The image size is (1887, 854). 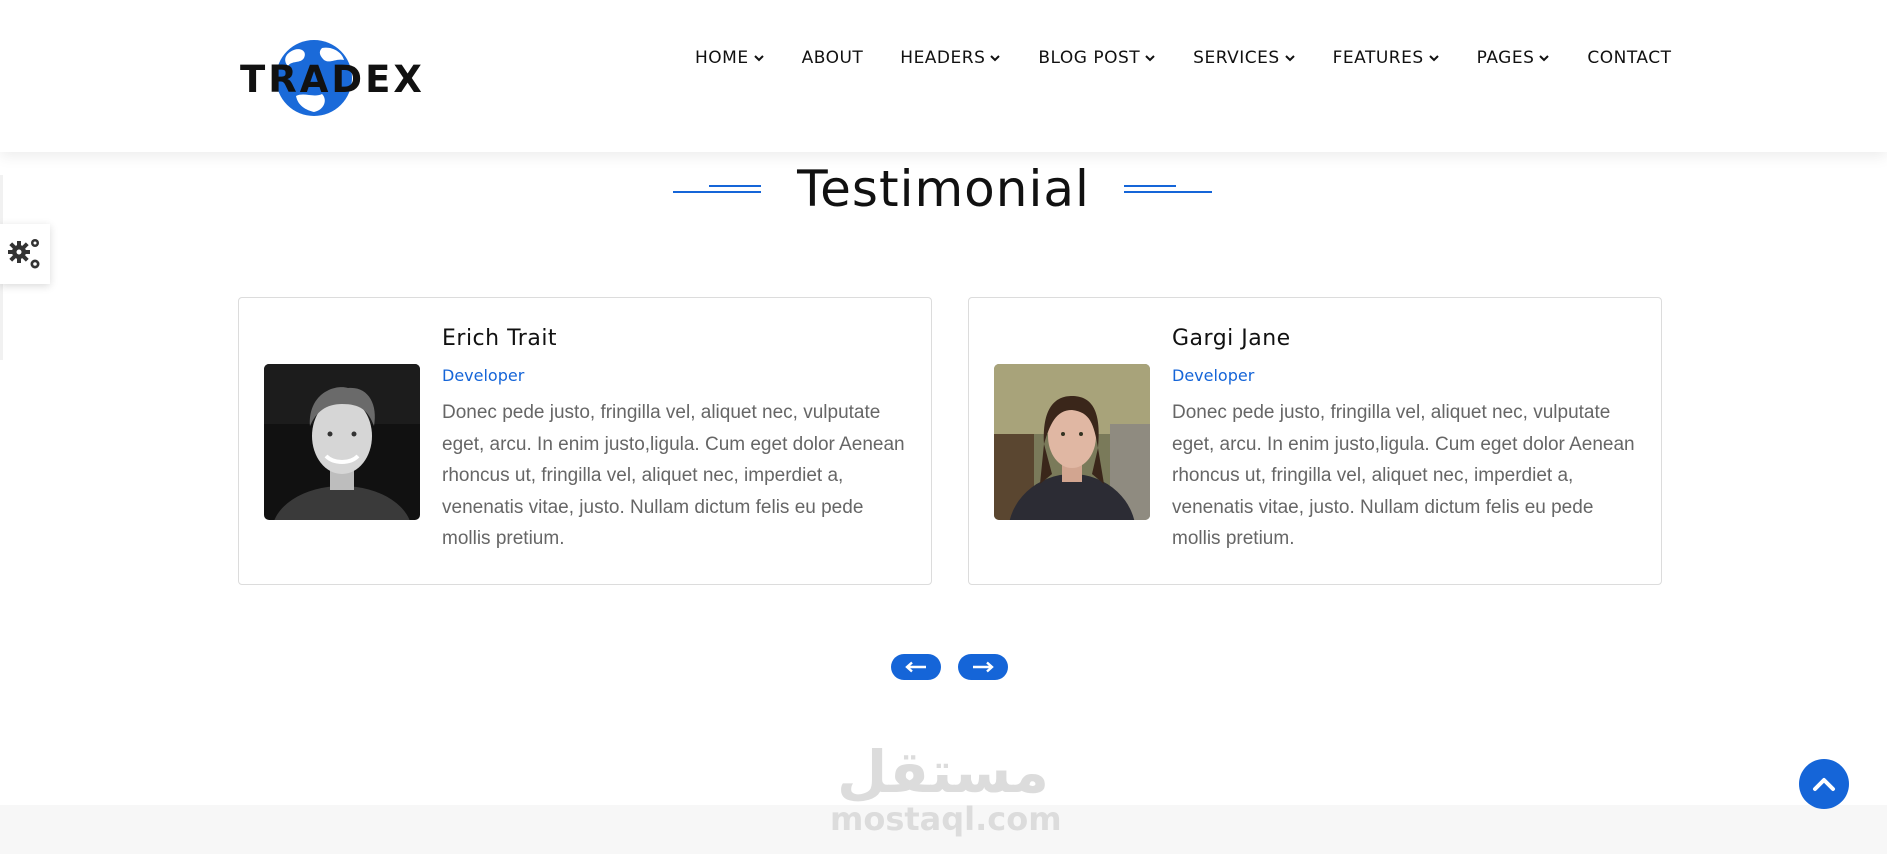 What do you see at coordinates (943, 58) in the screenshot?
I see `nav-item-label: HEADERS` at bounding box center [943, 58].